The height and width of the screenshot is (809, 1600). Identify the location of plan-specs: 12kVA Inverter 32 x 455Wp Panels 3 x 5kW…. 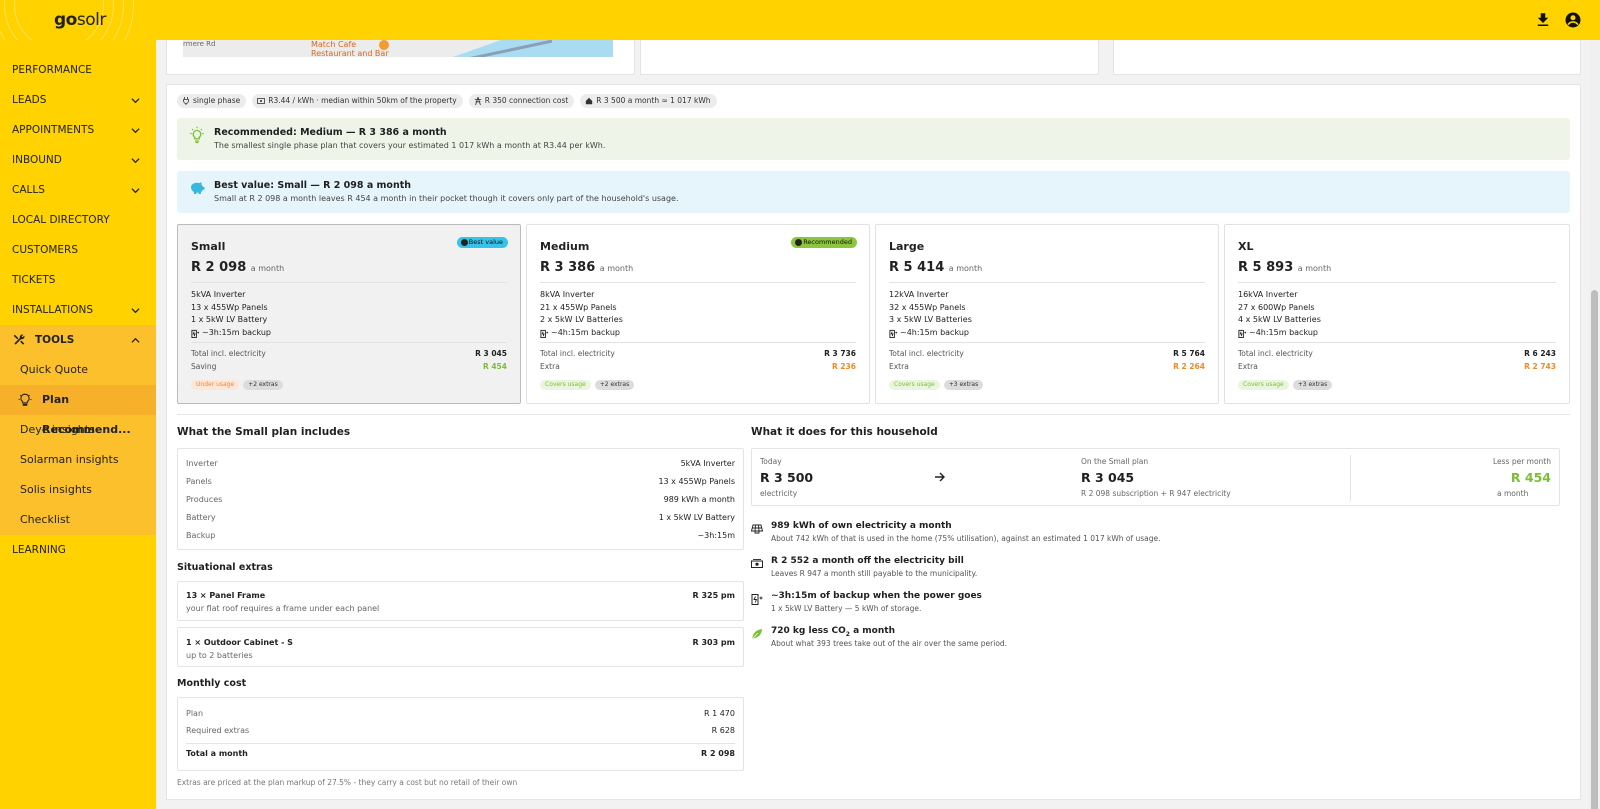
(930, 314).